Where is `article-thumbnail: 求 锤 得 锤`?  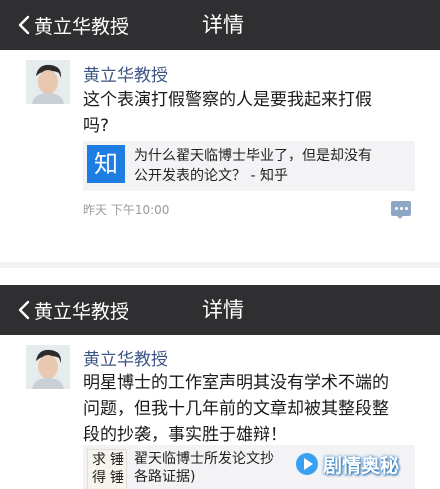 article-thumbnail: 求 锤 得 锤 is located at coordinates (107, 469).